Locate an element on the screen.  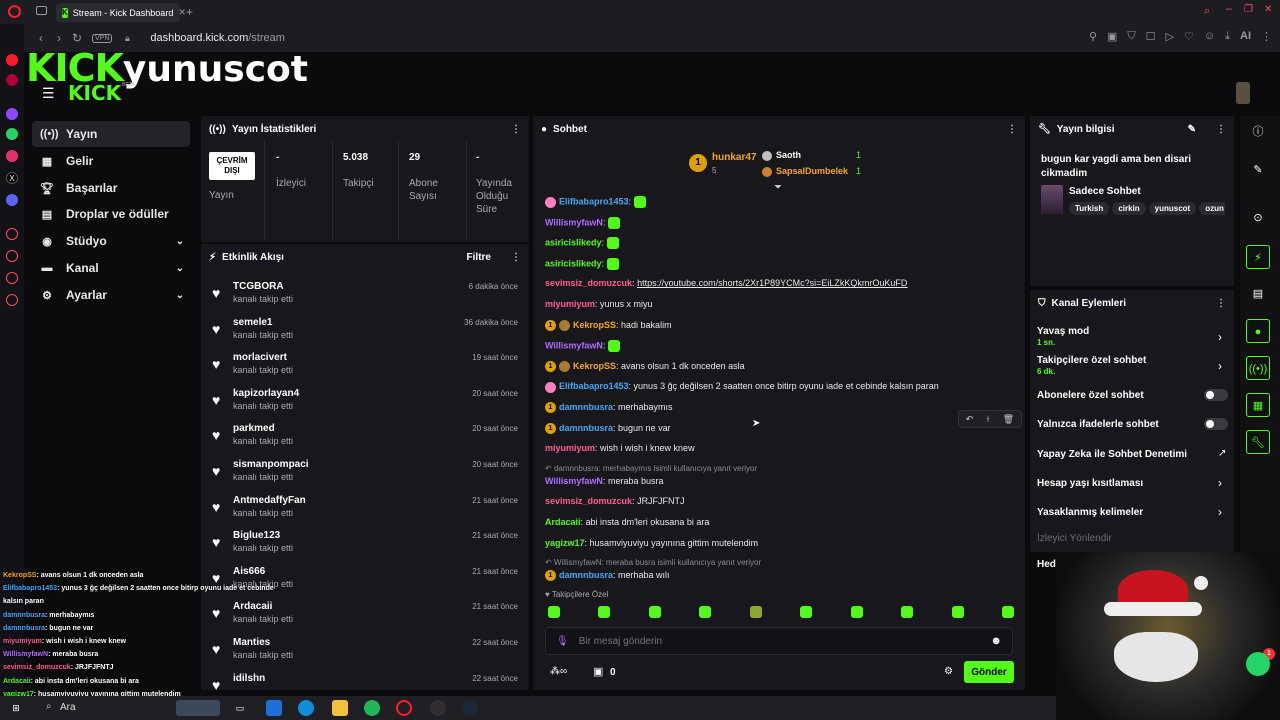
chat-more-icon: ⋮ is located at coordinates (1012, 129).